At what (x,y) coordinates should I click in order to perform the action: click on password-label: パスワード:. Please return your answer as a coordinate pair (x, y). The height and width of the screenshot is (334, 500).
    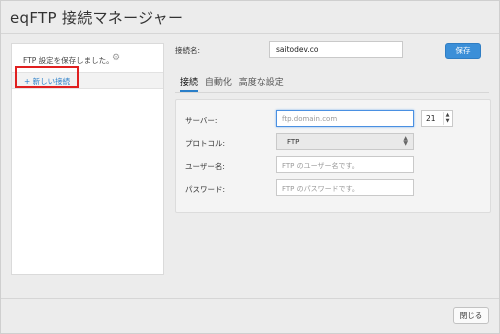
    Looking at the image, I should click on (205, 189).